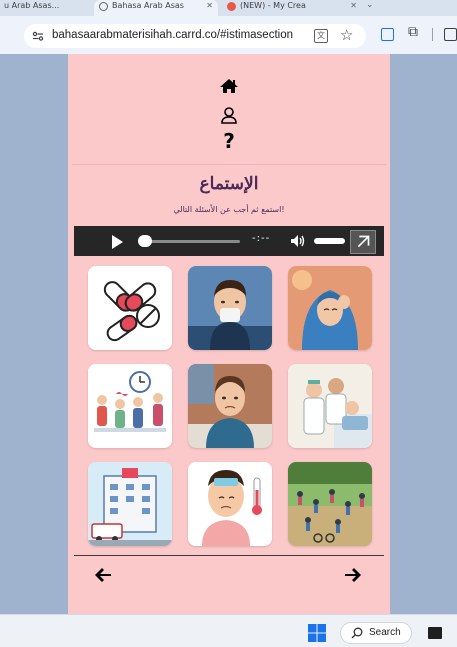 This screenshot has height=647, width=457. Describe the element at coordinates (370, 5) in the screenshot. I see `tab-search-chevron-icon: ⌄` at that location.